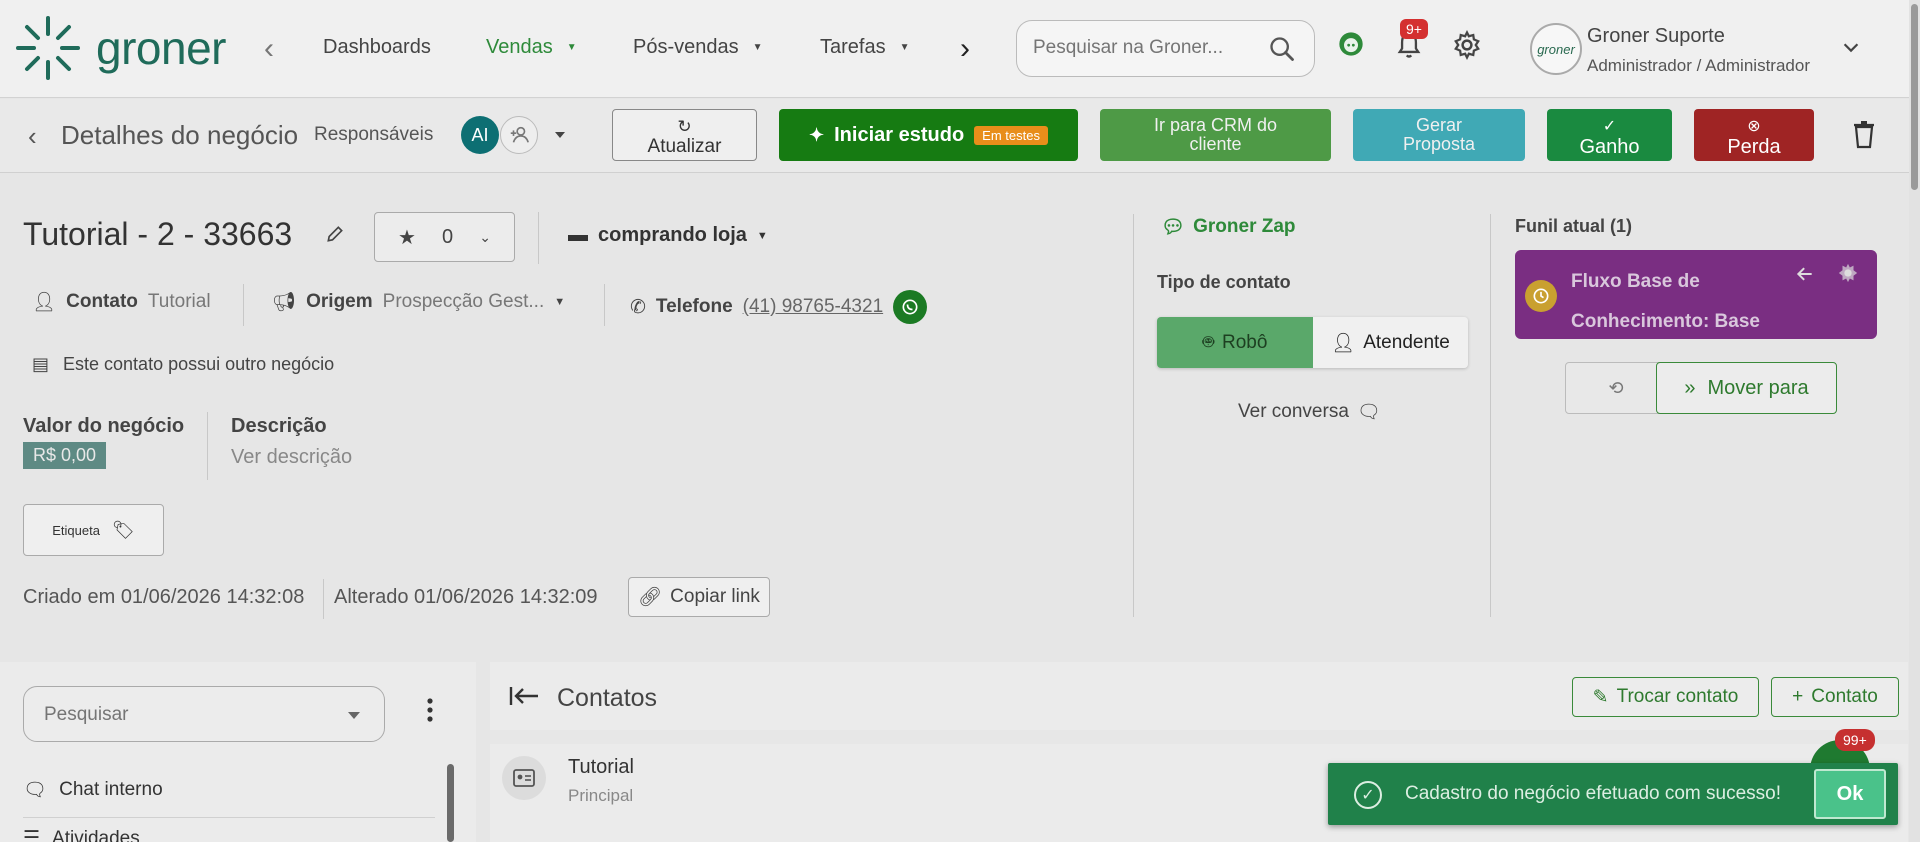 This screenshot has width=1920, height=842. What do you see at coordinates (531, 47) in the screenshot?
I see `nav-item-vendas: Vendas ▼` at bounding box center [531, 47].